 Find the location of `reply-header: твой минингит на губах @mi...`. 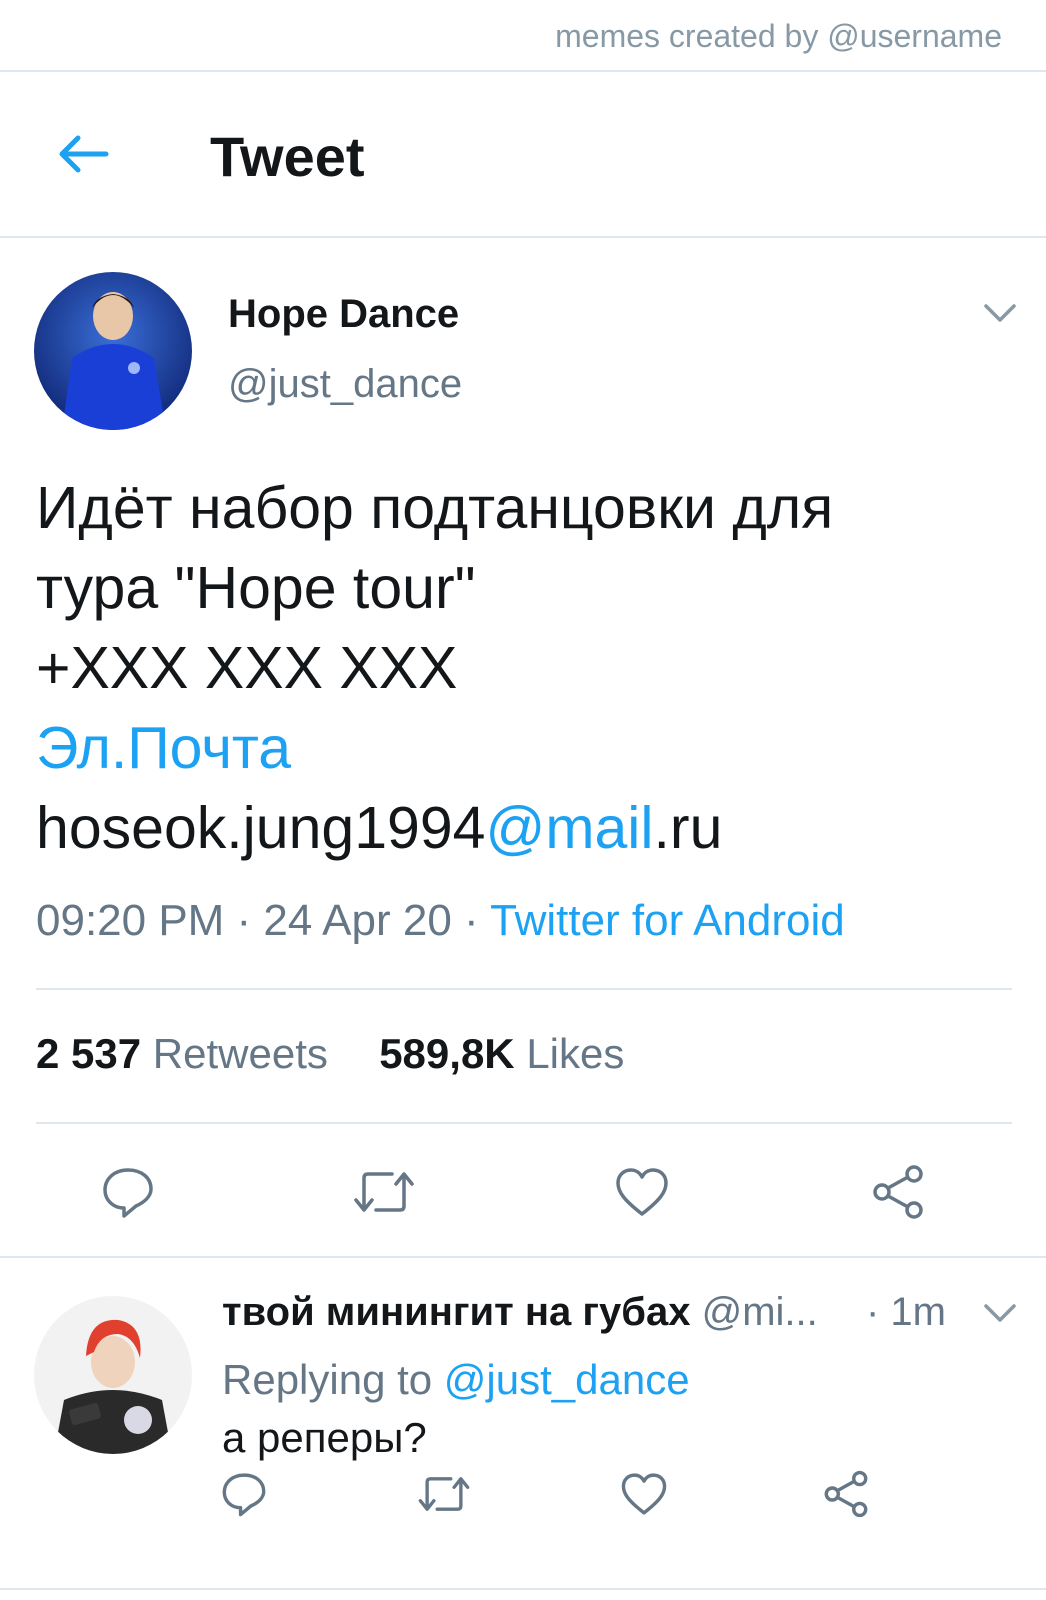

reply-header: твой минингит на губах @mi... is located at coordinates (520, 1312).